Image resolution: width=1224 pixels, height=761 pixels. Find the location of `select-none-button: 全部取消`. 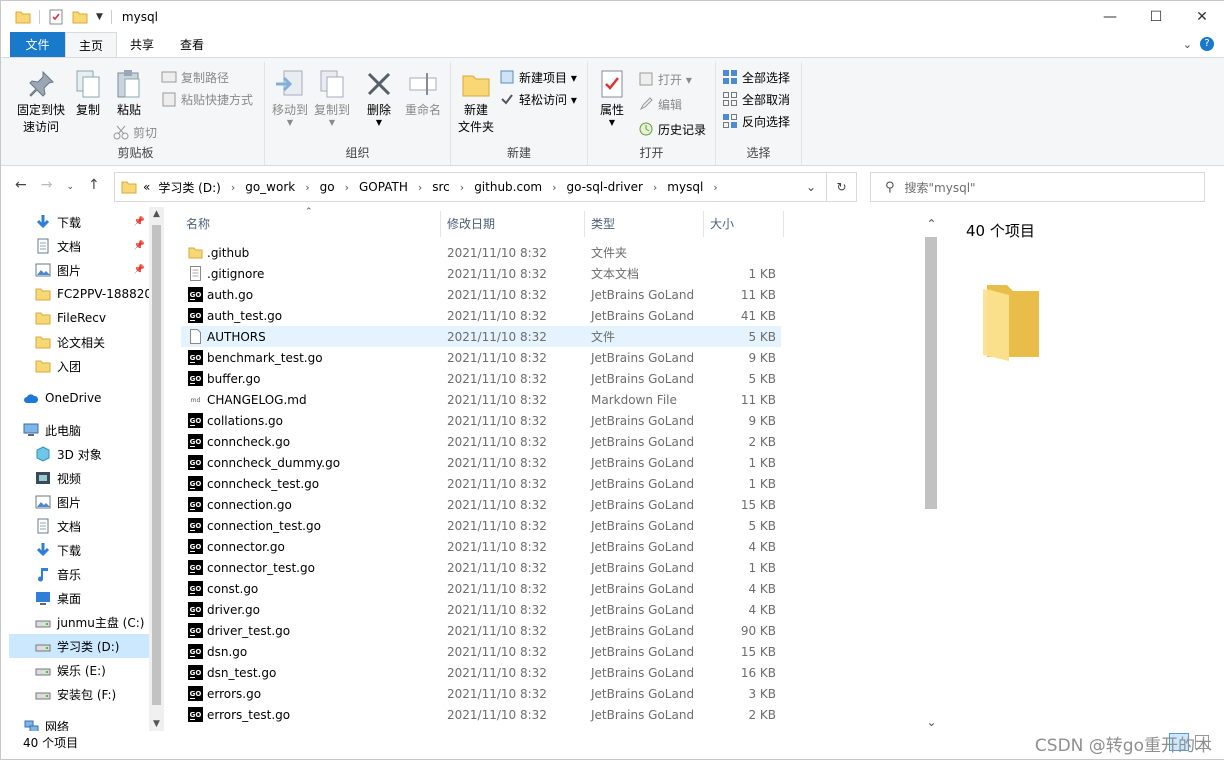

select-none-button: 全部取消 is located at coordinates (756, 99).